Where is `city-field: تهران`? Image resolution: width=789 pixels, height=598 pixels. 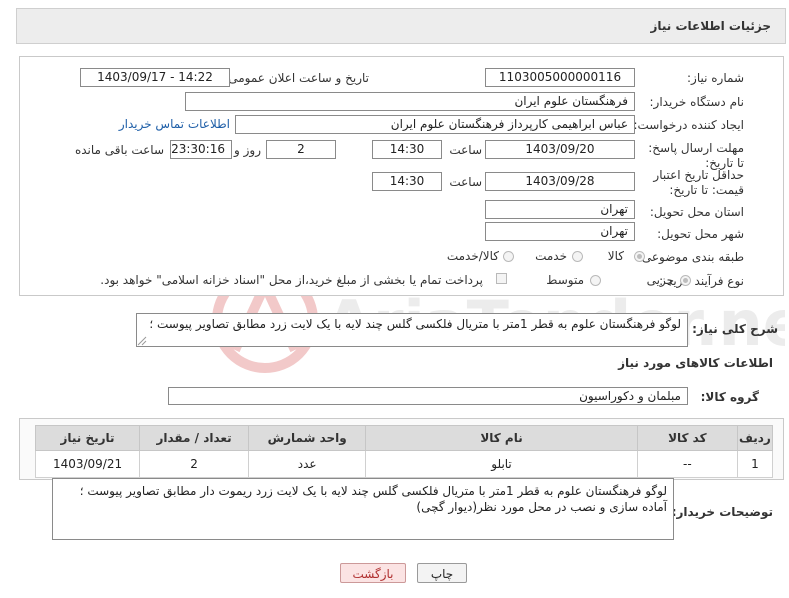 city-field: تهران is located at coordinates (560, 231).